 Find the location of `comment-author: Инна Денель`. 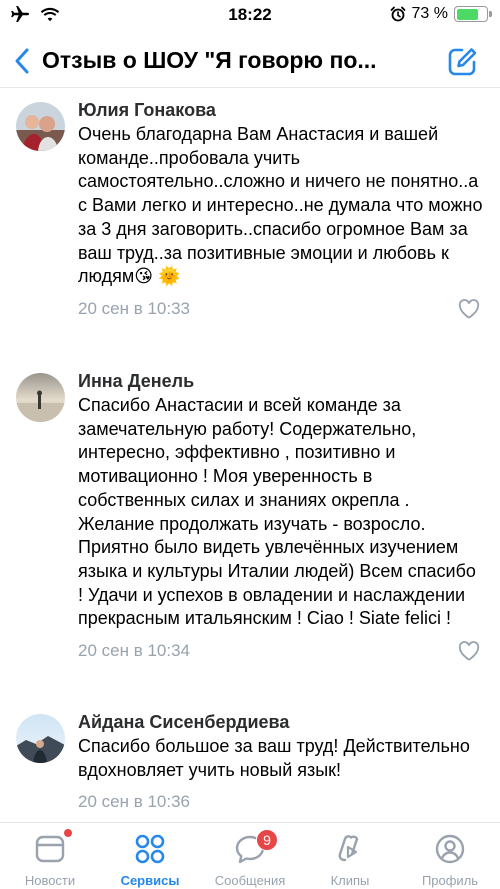

comment-author: Инна Денель is located at coordinates (281, 380).